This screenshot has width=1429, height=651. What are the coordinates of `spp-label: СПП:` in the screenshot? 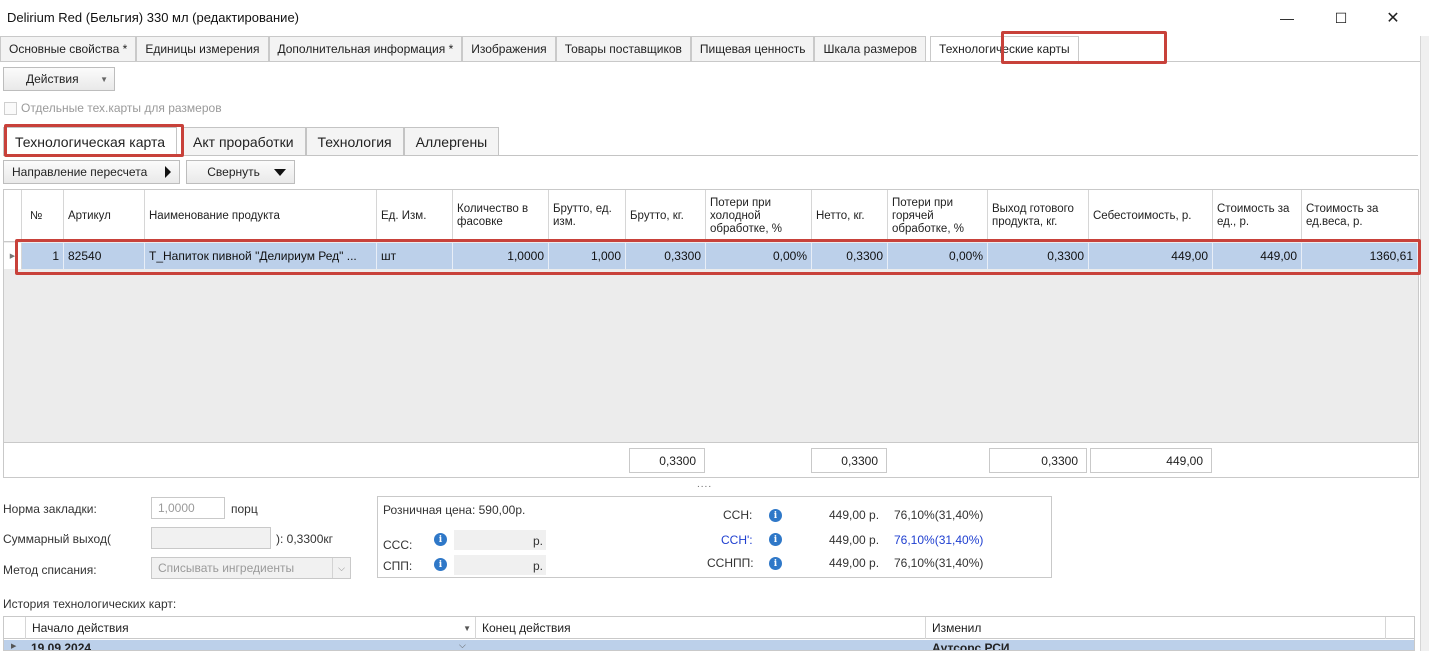 It's located at (398, 566).